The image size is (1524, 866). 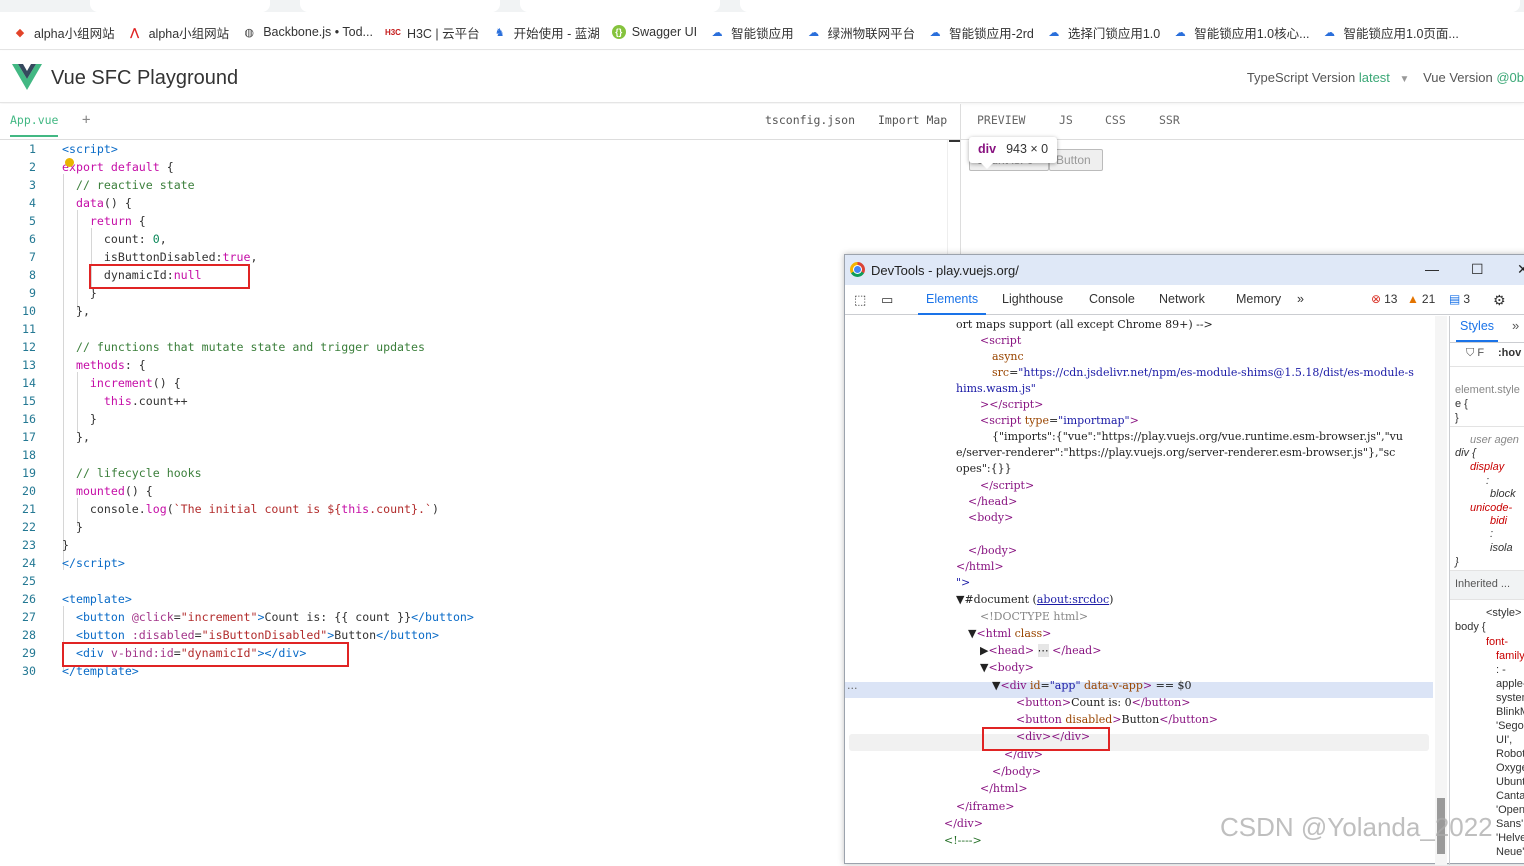 What do you see at coordinates (1509, 353) in the screenshot?
I see `hover-state-toggle: :hov` at bounding box center [1509, 353].